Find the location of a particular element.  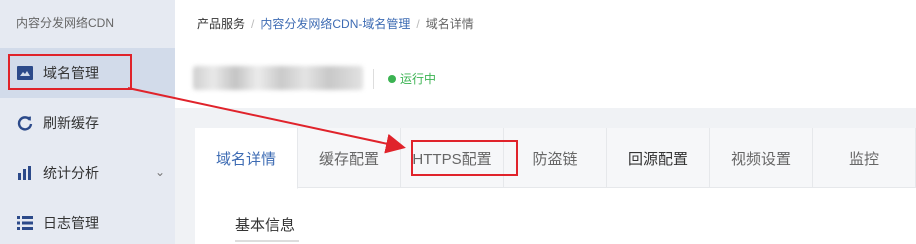

sidebar-item-refresh-cache: 刷新缓存 is located at coordinates (87, 123).